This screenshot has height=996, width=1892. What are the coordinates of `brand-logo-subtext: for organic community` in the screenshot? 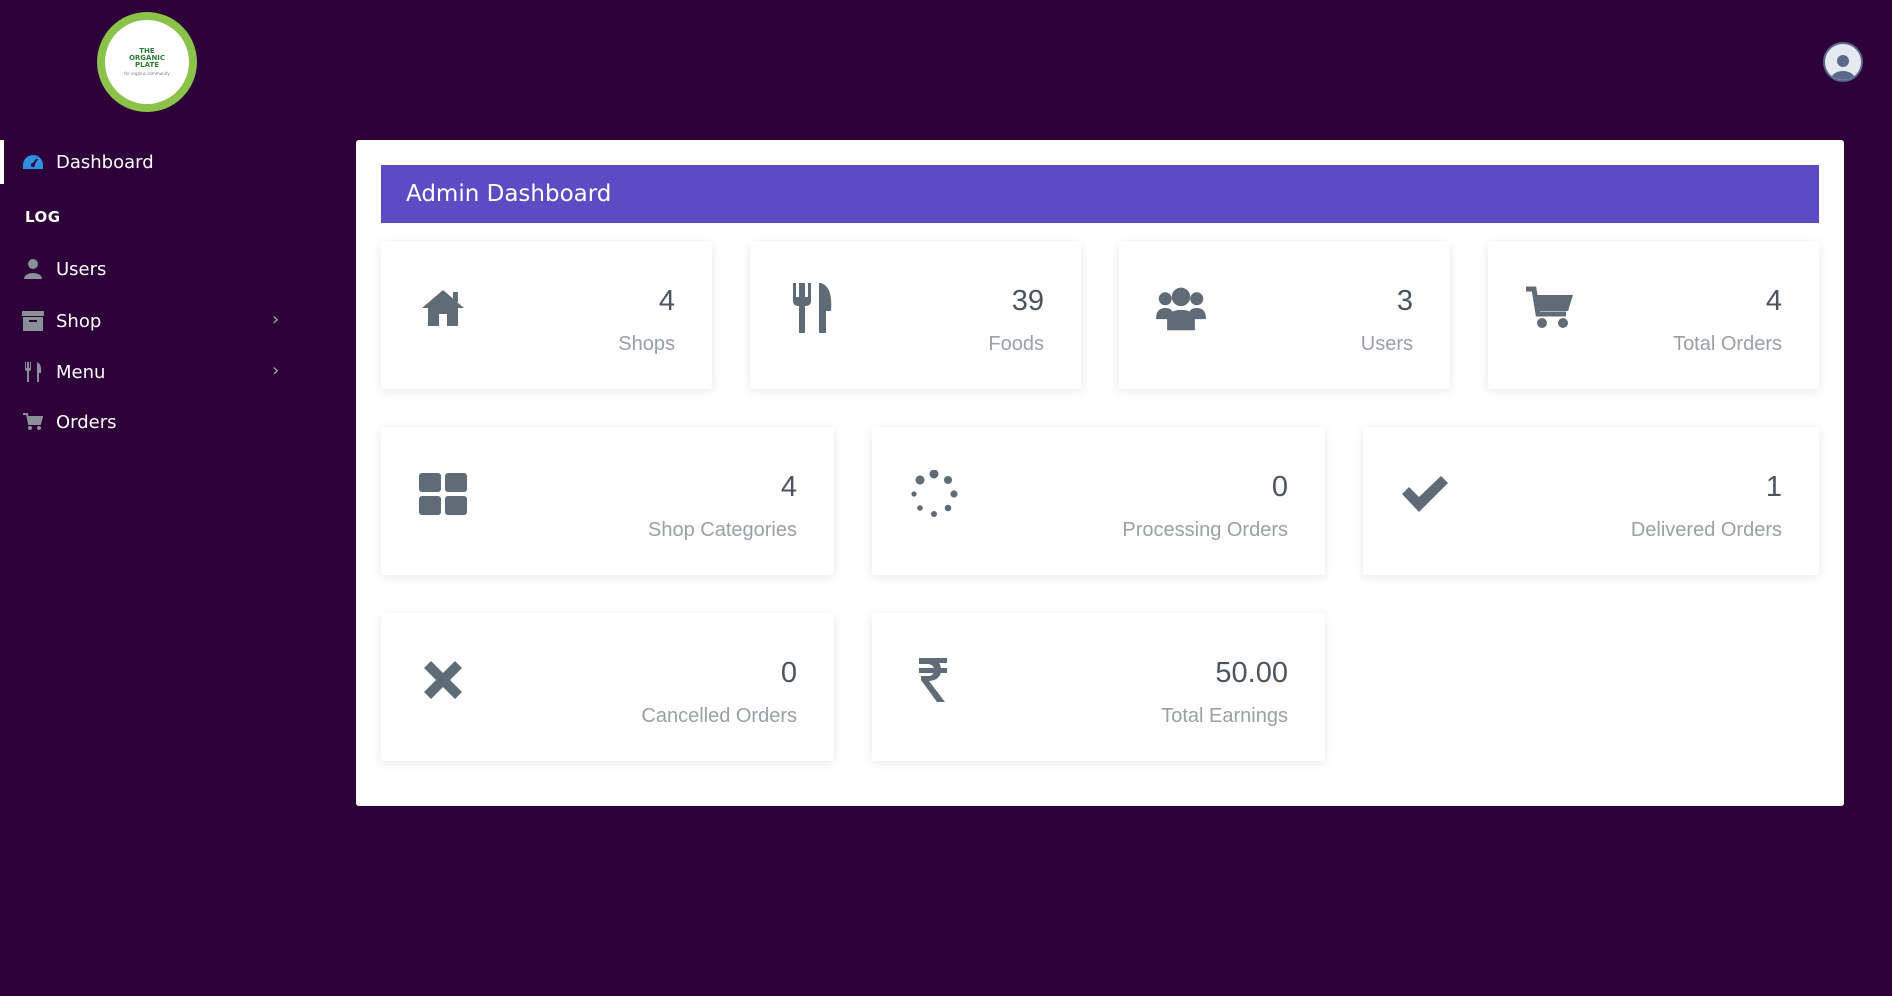 It's located at (147, 73).